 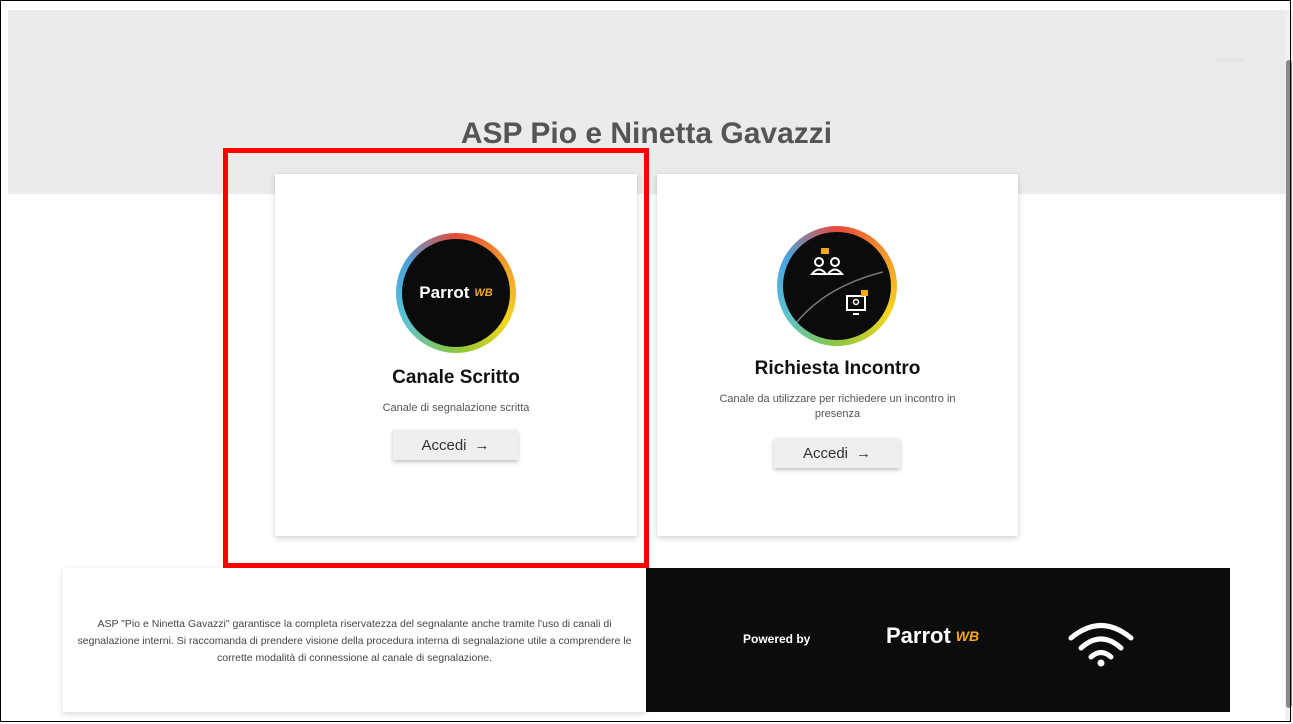 I want to click on parrot-brand-logo: Parrot WB, so click(x=932, y=636).